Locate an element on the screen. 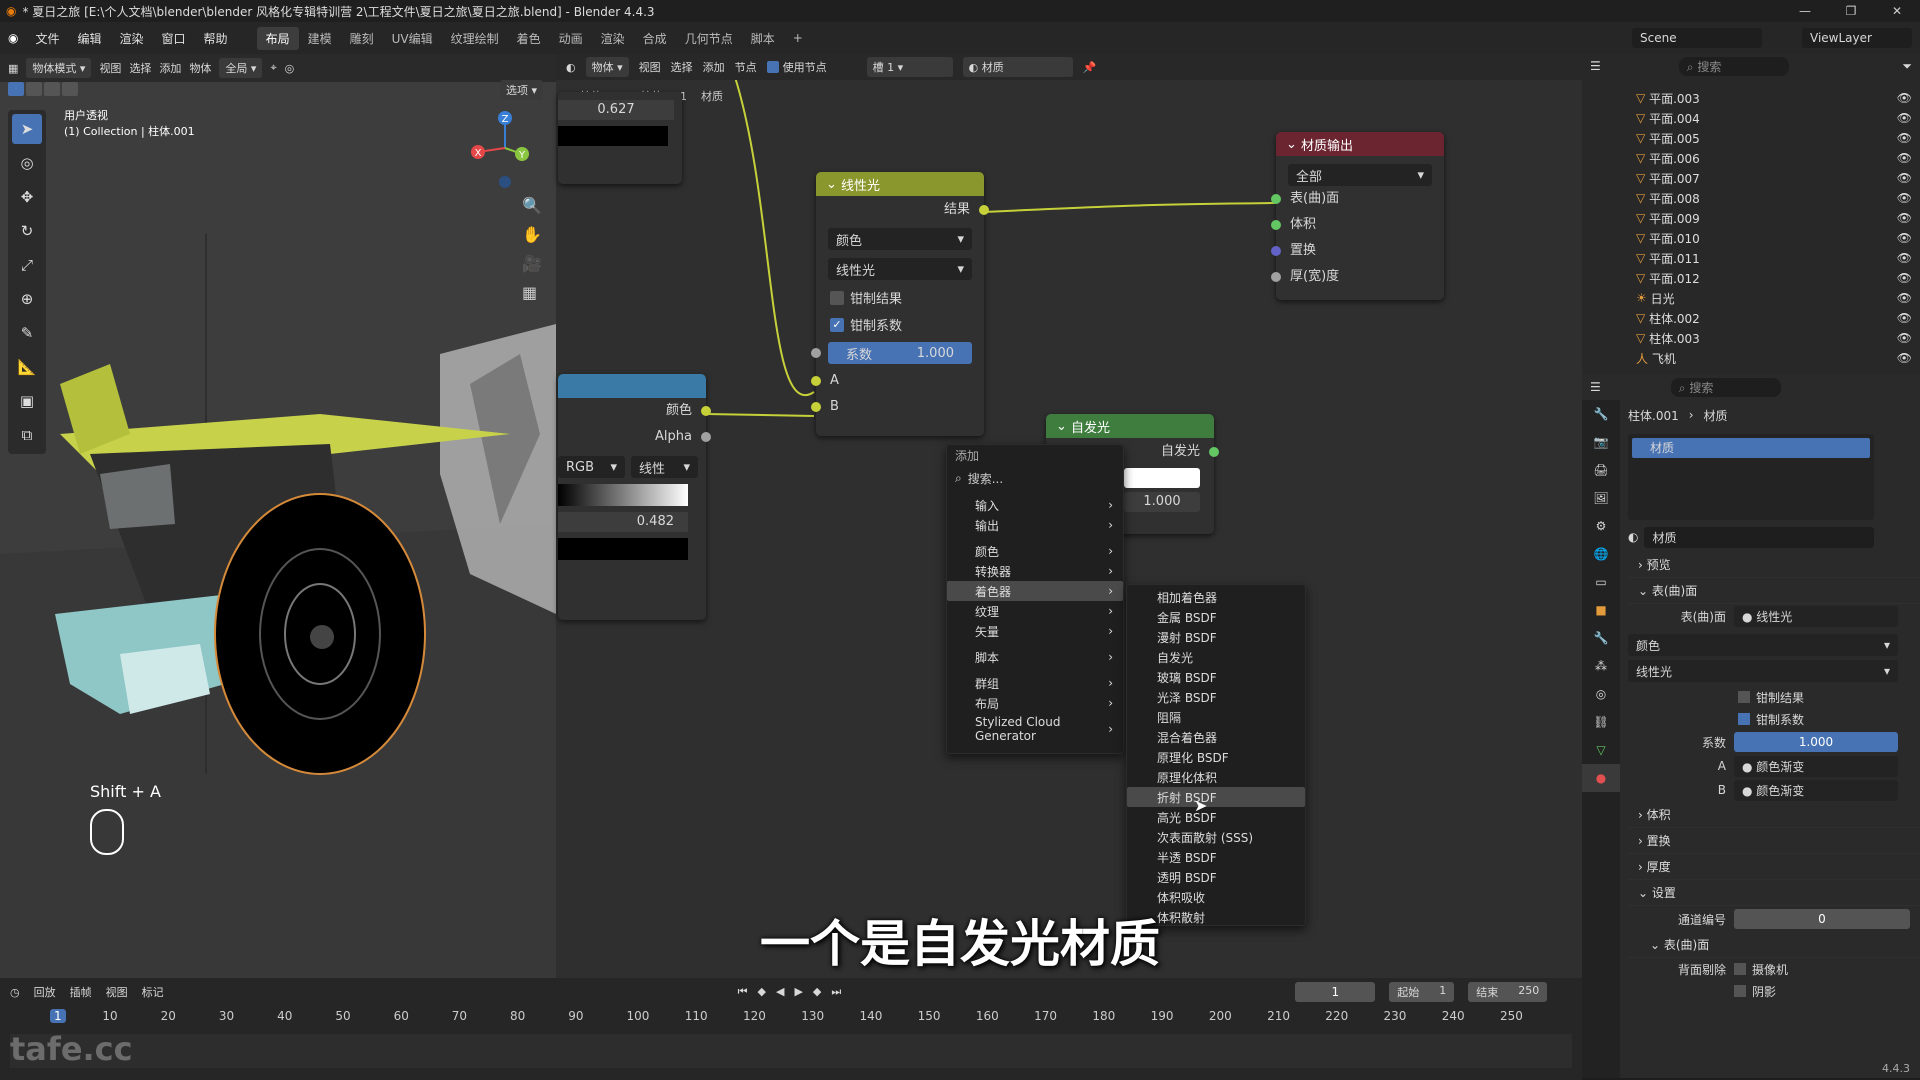 This screenshot has width=1920, height=1080. outliner-item: ▽ 平面.010 👁 is located at coordinates (1751, 238).